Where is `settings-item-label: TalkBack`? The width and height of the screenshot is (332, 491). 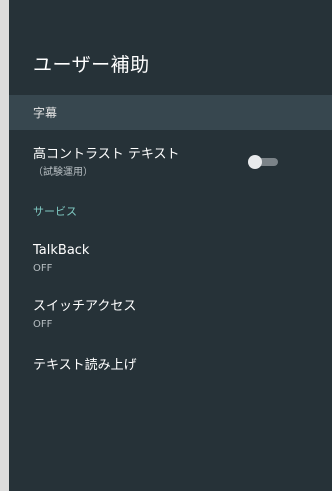
settings-item-label: TalkBack is located at coordinates (61, 250).